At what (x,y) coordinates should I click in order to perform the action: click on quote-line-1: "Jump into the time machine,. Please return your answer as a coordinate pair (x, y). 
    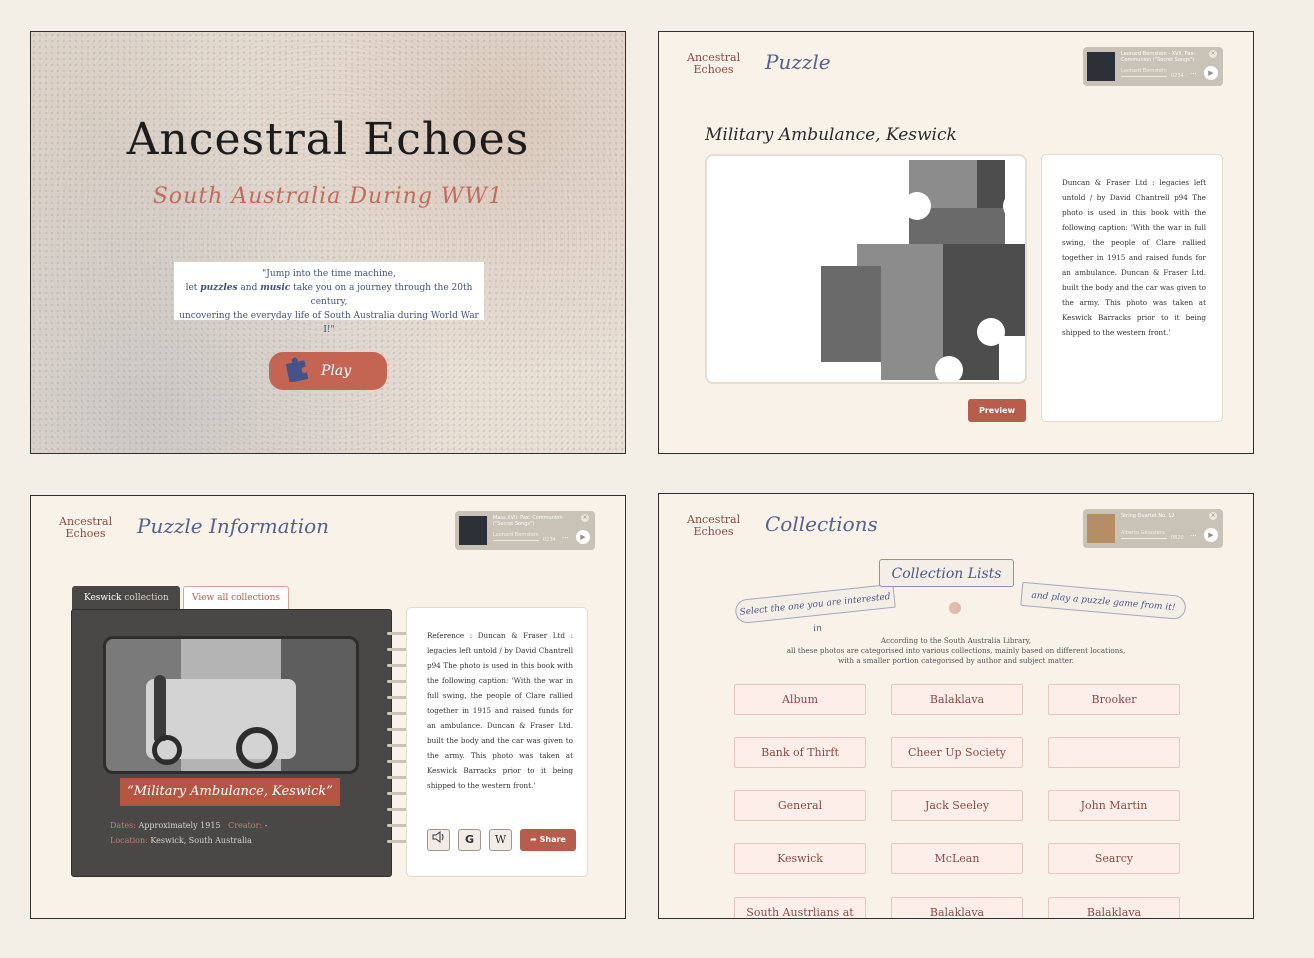
    Looking at the image, I should click on (329, 274).